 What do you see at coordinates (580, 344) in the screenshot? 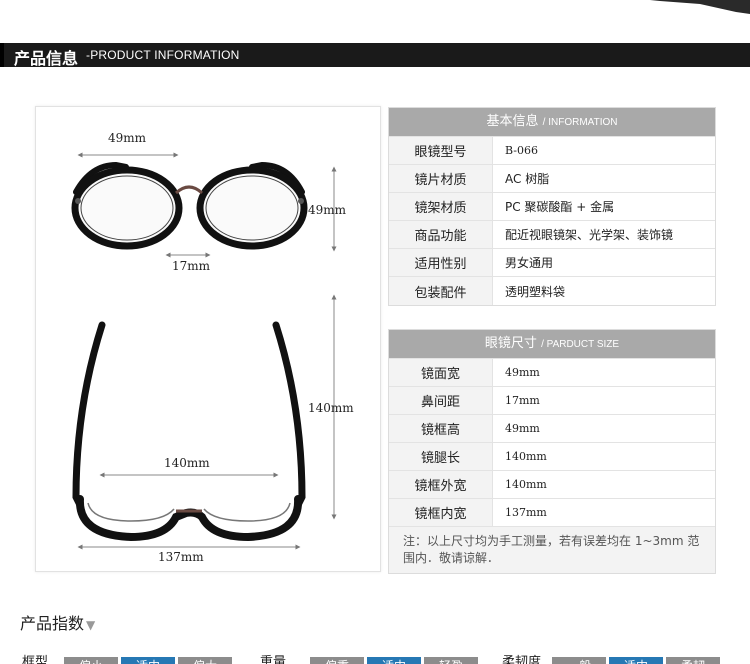
I see `size-info-title-en: / PARDUCT SIZE` at bounding box center [580, 344].